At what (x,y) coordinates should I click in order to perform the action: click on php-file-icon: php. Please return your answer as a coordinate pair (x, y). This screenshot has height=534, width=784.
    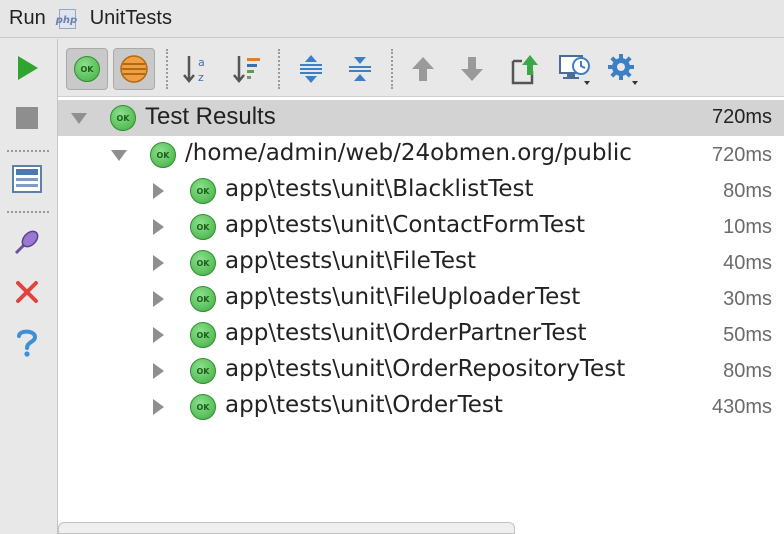
    Looking at the image, I should click on (67, 18).